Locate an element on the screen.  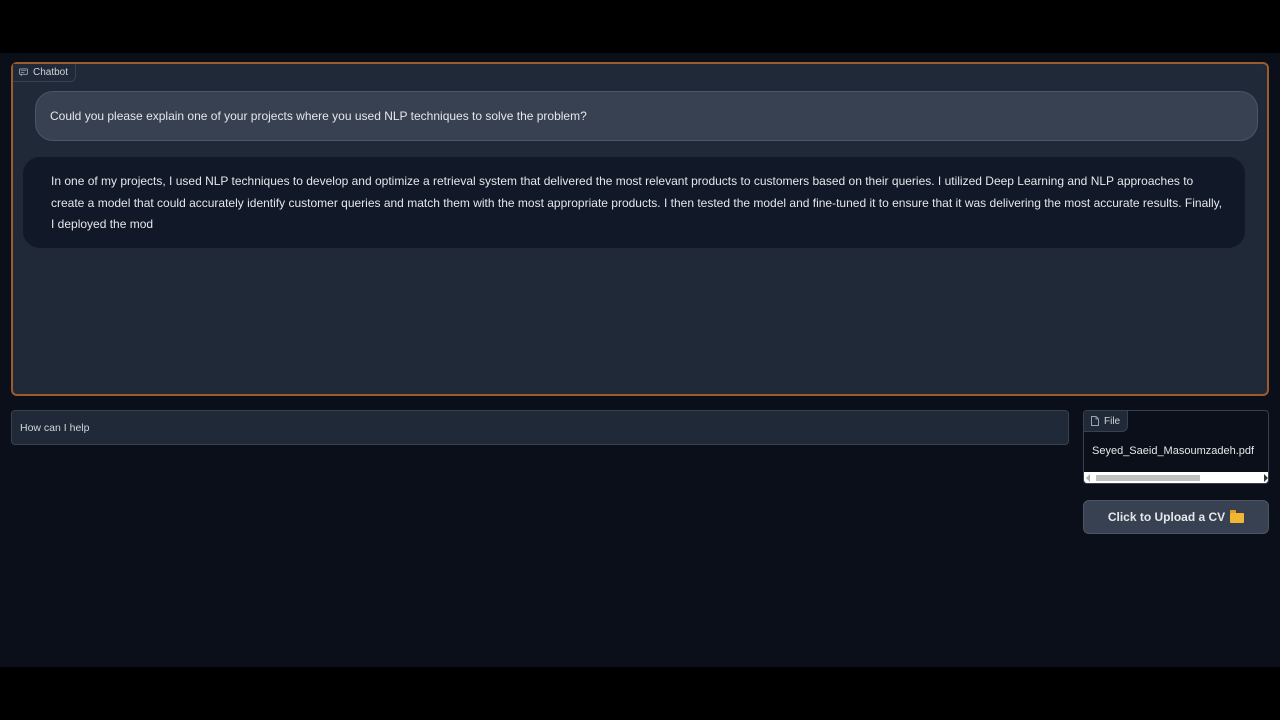
upload-button-label: Click to Upload a CV is located at coordinates (1166, 517).